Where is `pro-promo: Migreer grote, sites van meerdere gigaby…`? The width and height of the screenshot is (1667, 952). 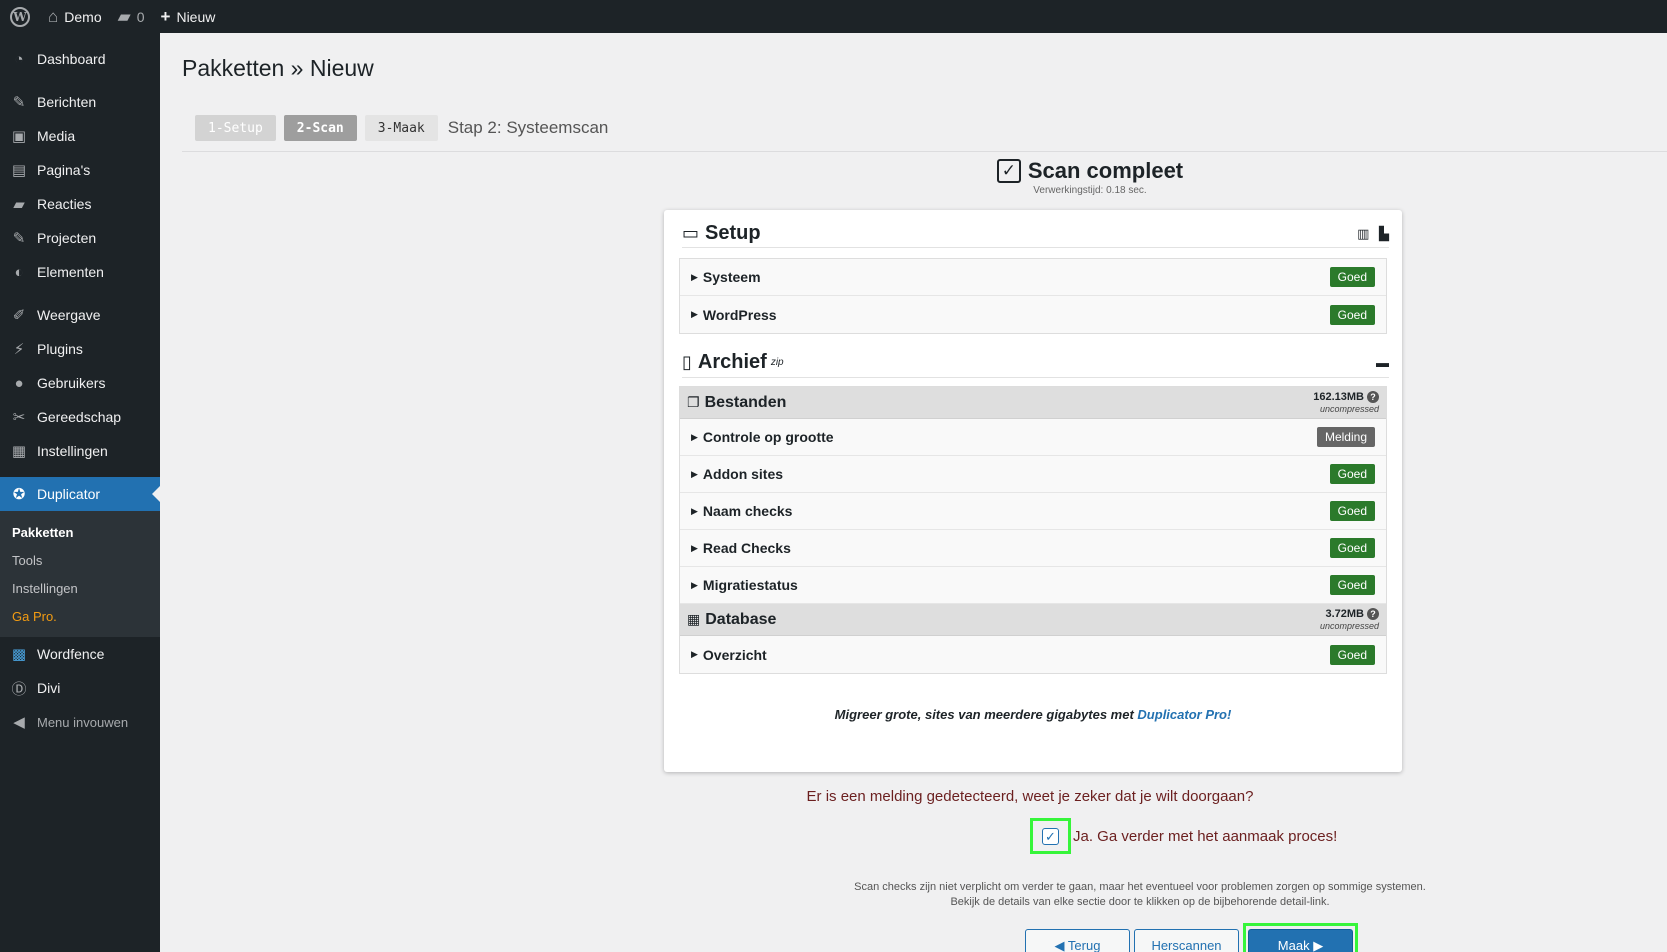
pro-promo: Migreer grote, sites van meerdere gigaby… is located at coordinates (1033, 714).